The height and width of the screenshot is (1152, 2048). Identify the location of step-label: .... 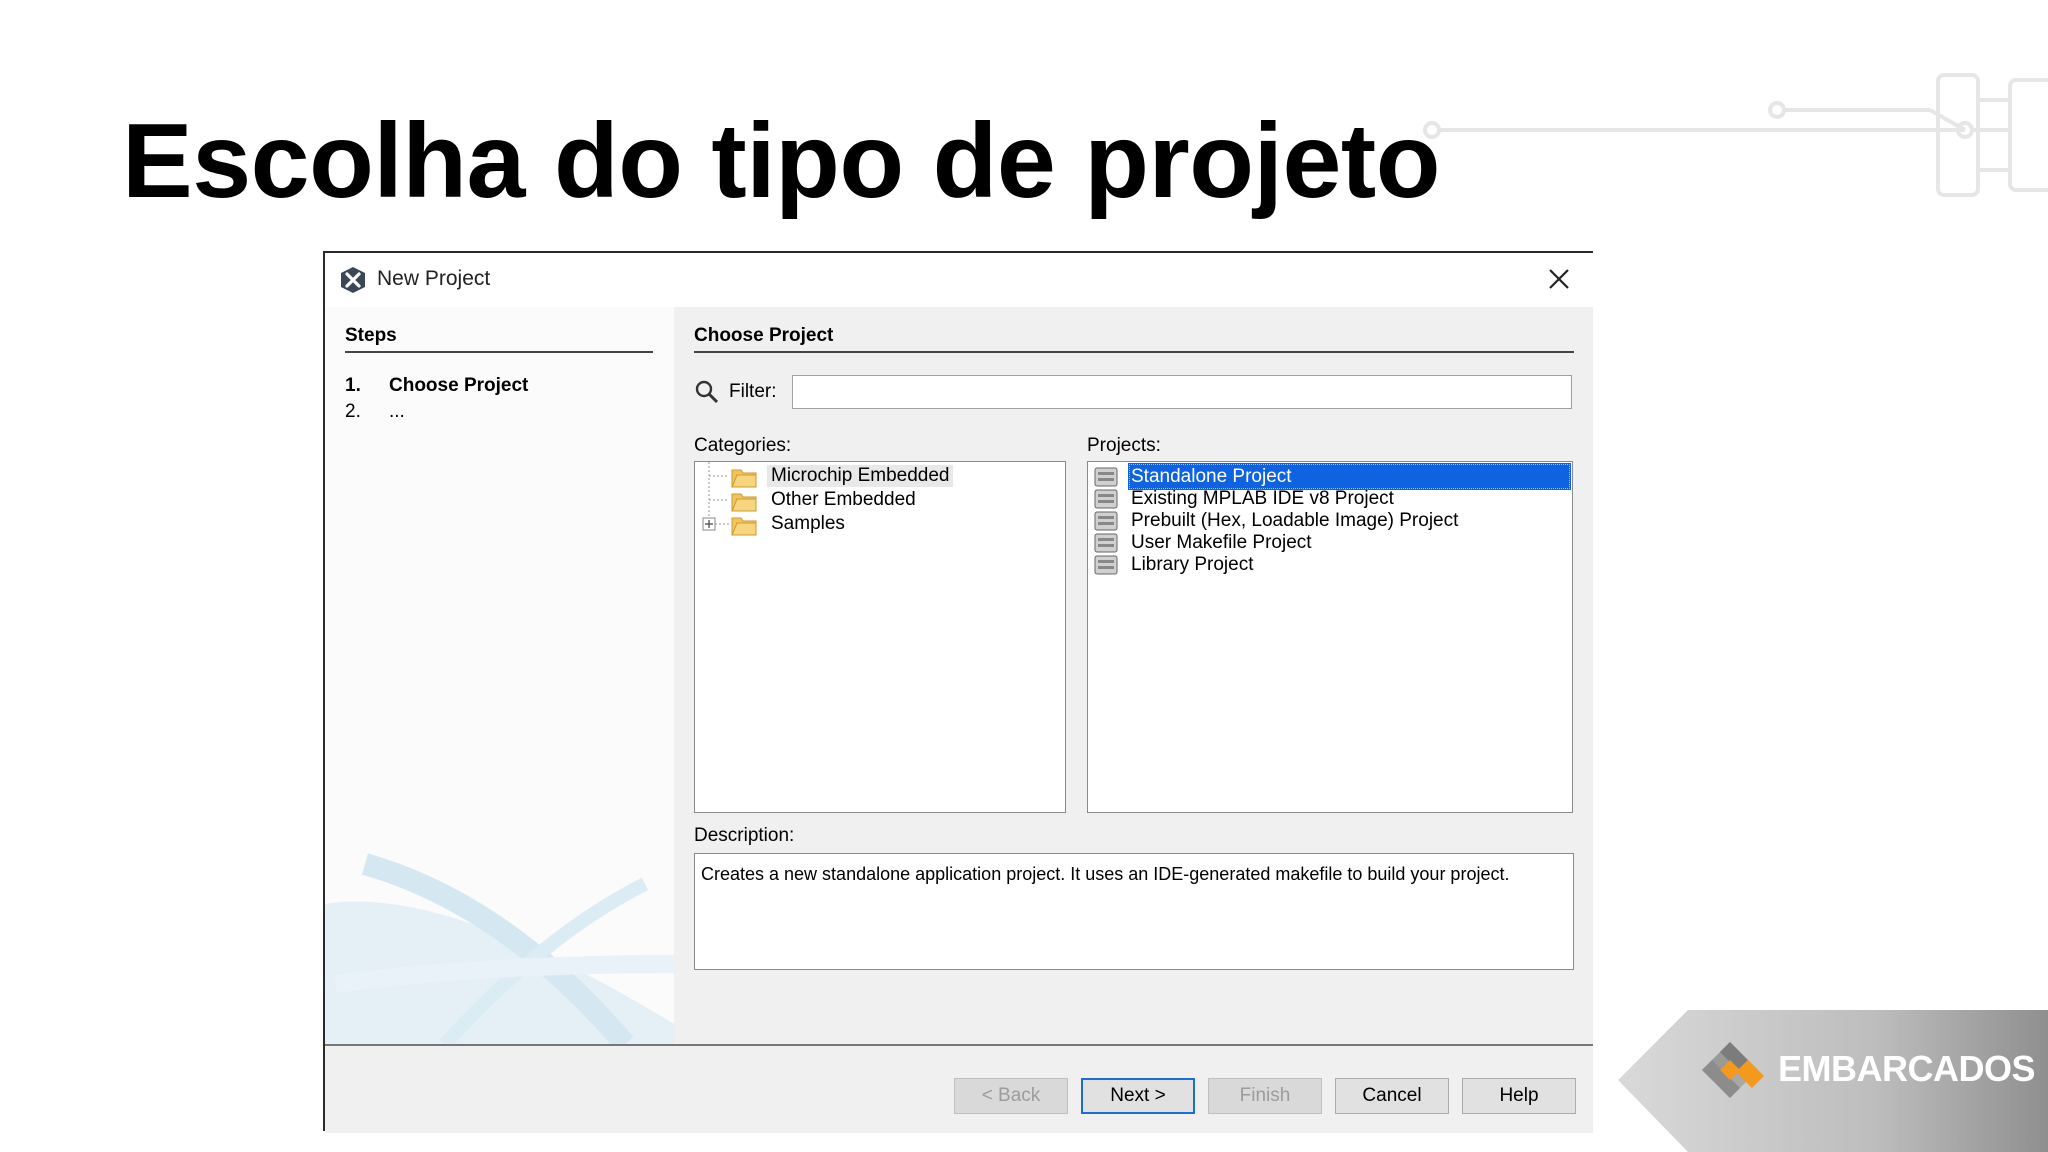
(397, 411).